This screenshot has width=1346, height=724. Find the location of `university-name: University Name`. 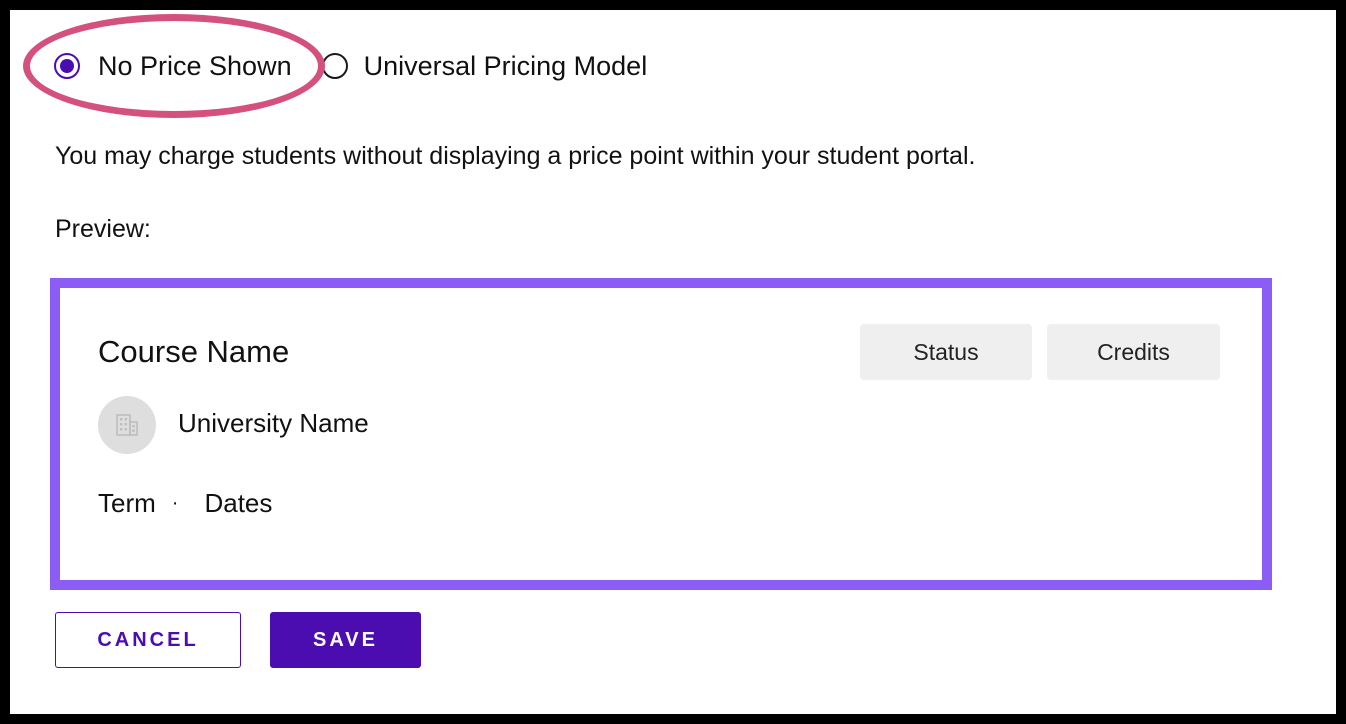

university-name: University Name is located at coordinates (273, 423).